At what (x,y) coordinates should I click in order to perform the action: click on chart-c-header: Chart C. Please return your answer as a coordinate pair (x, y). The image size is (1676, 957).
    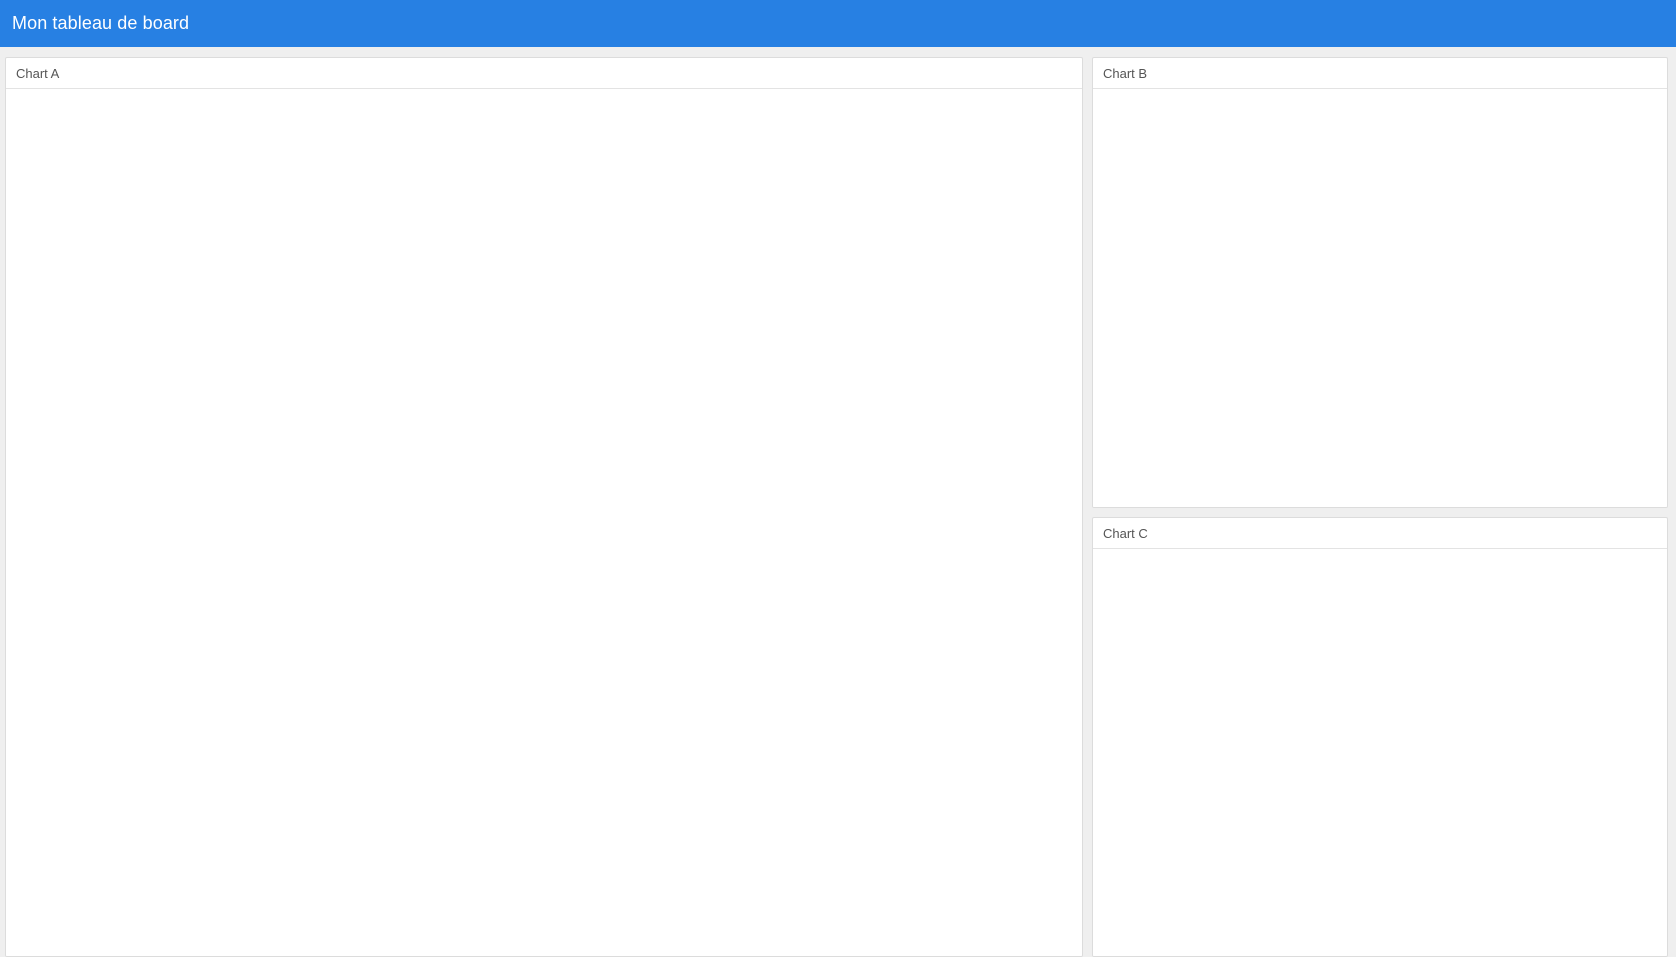
    Looking at the image, I should click on (1380, 533).